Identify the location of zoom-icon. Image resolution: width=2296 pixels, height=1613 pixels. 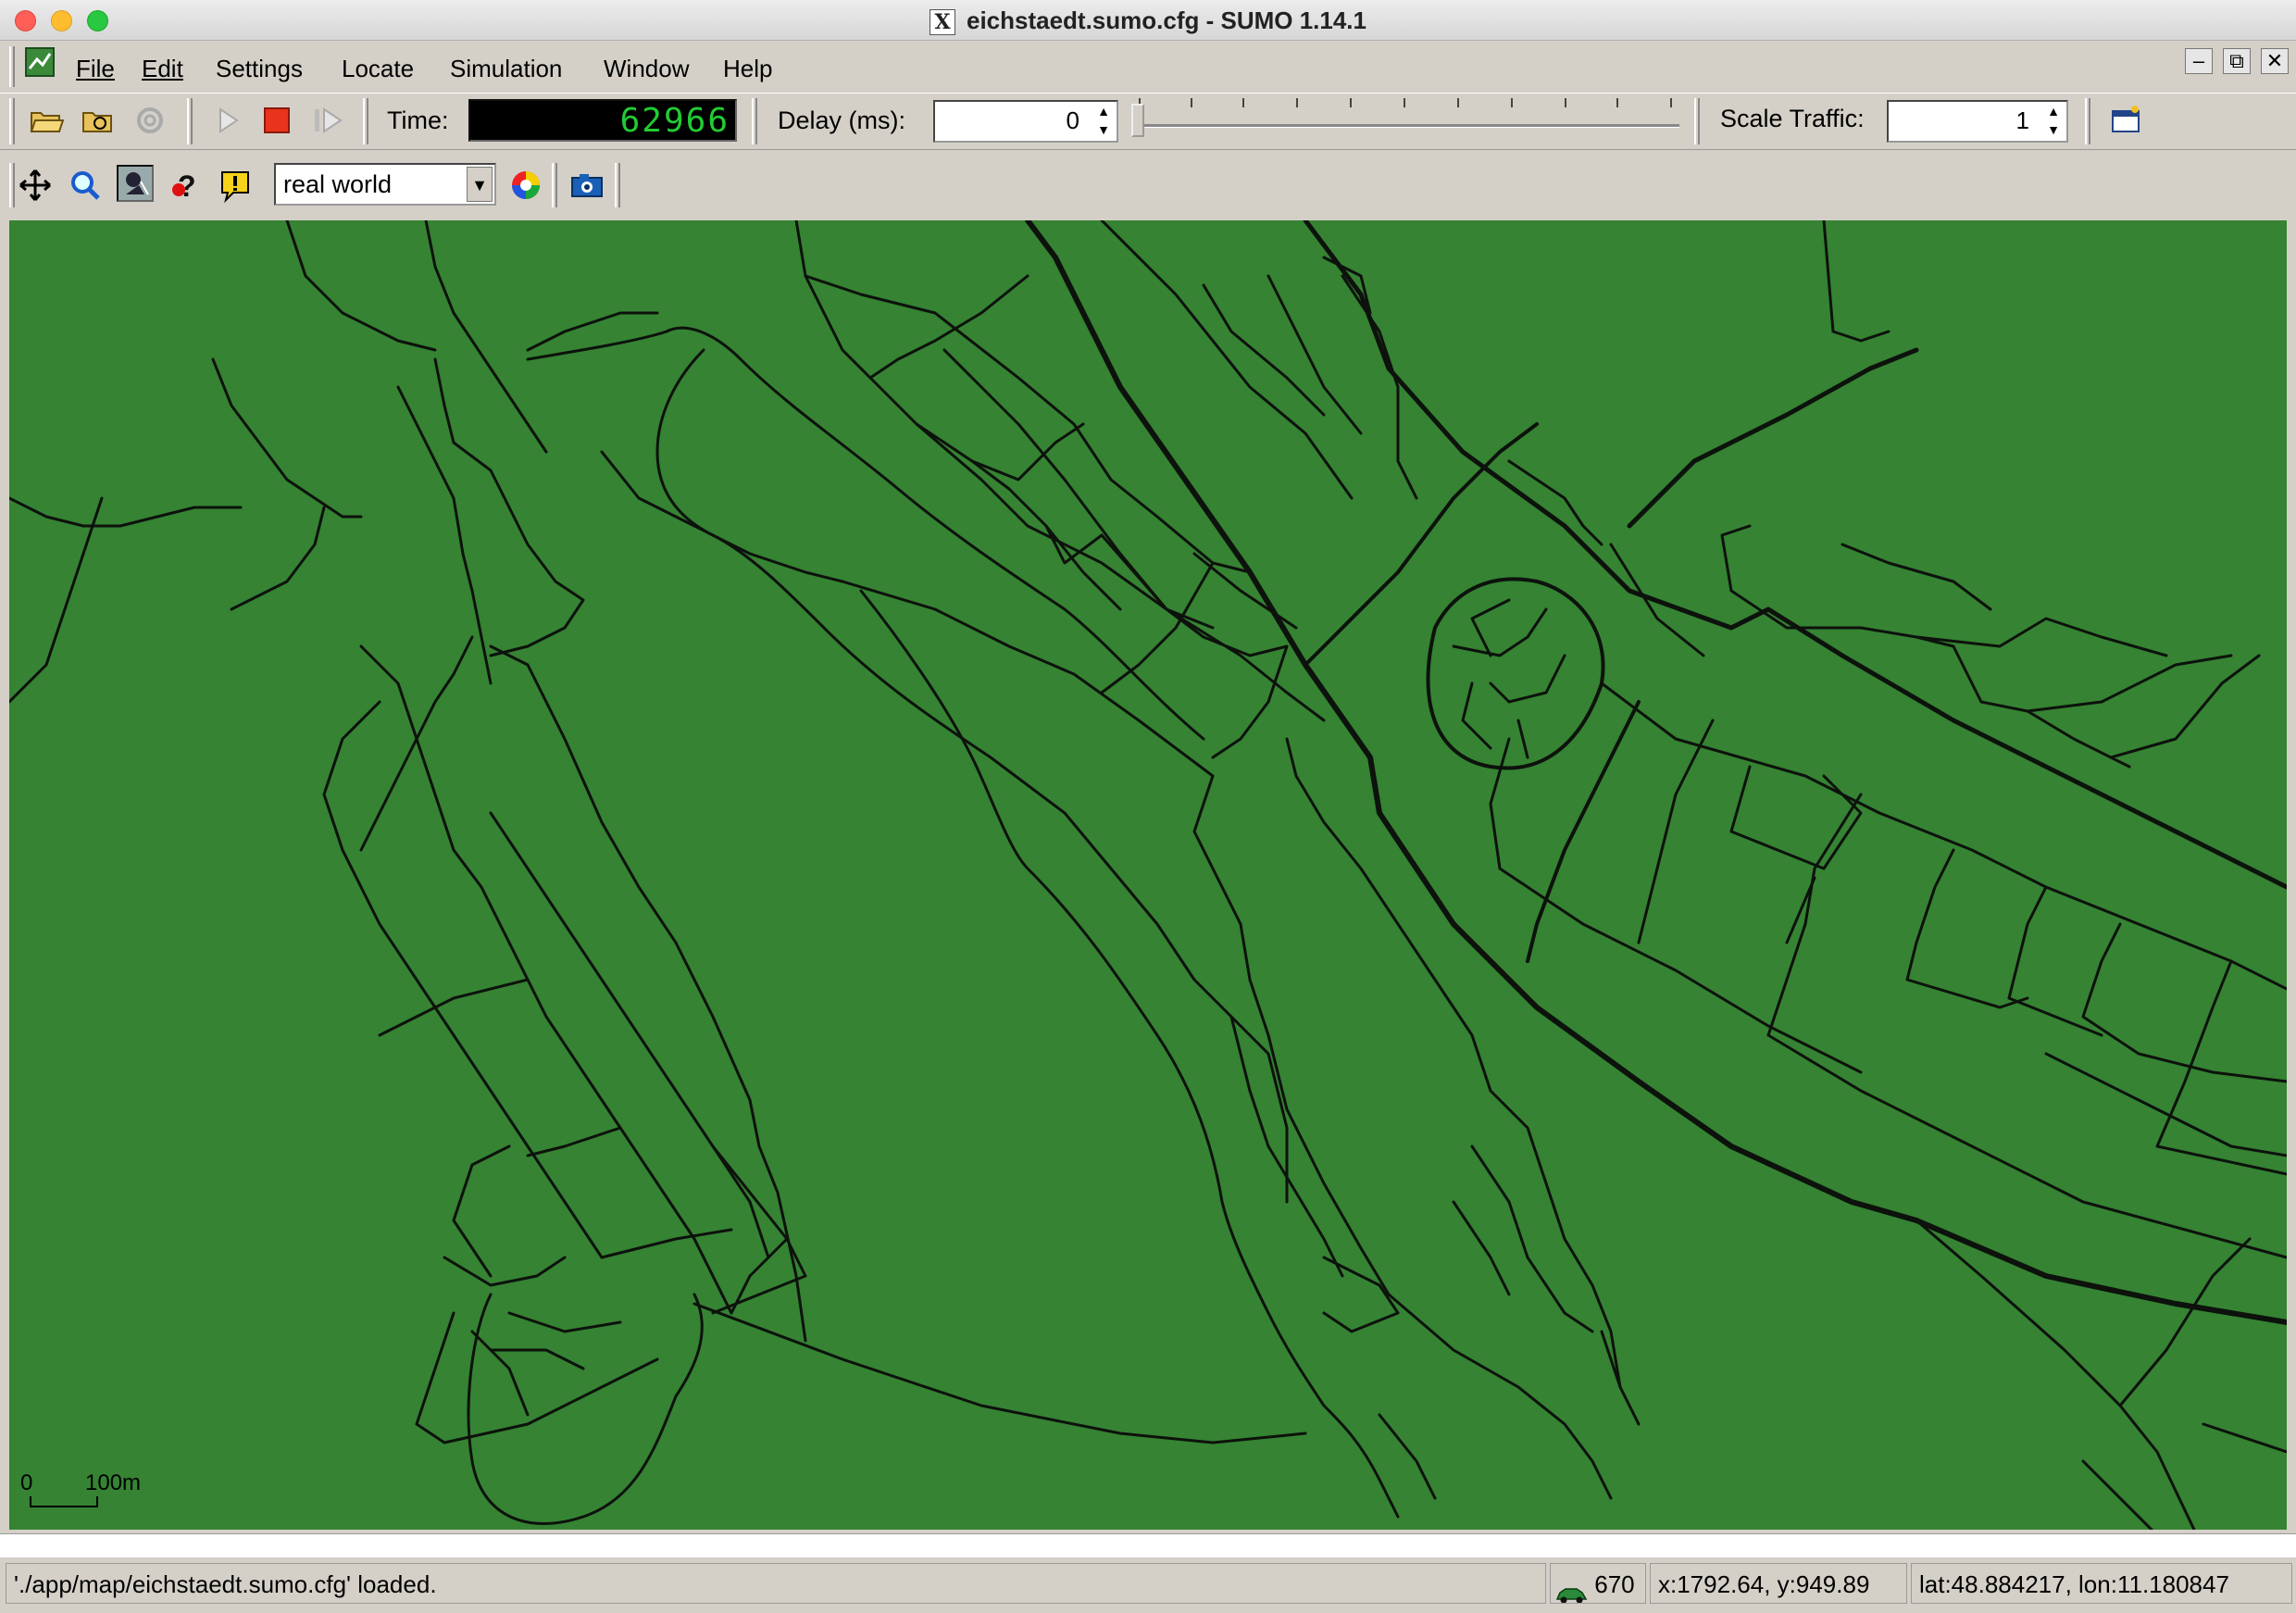
(85, 185).